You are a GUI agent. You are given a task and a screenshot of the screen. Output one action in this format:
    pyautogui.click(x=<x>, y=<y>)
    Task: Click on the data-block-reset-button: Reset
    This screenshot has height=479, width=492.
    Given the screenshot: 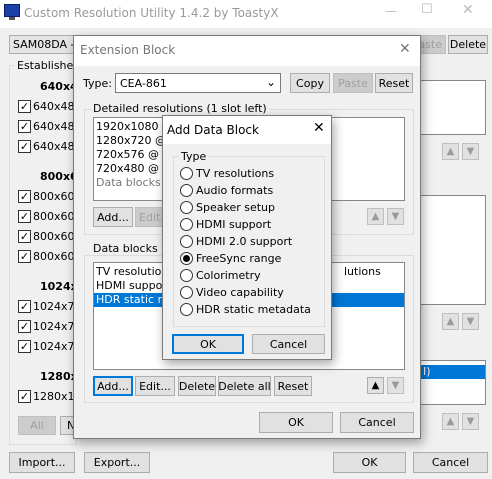 What is the action you would take?
    pyautogui.click(x=293, y=386)
    